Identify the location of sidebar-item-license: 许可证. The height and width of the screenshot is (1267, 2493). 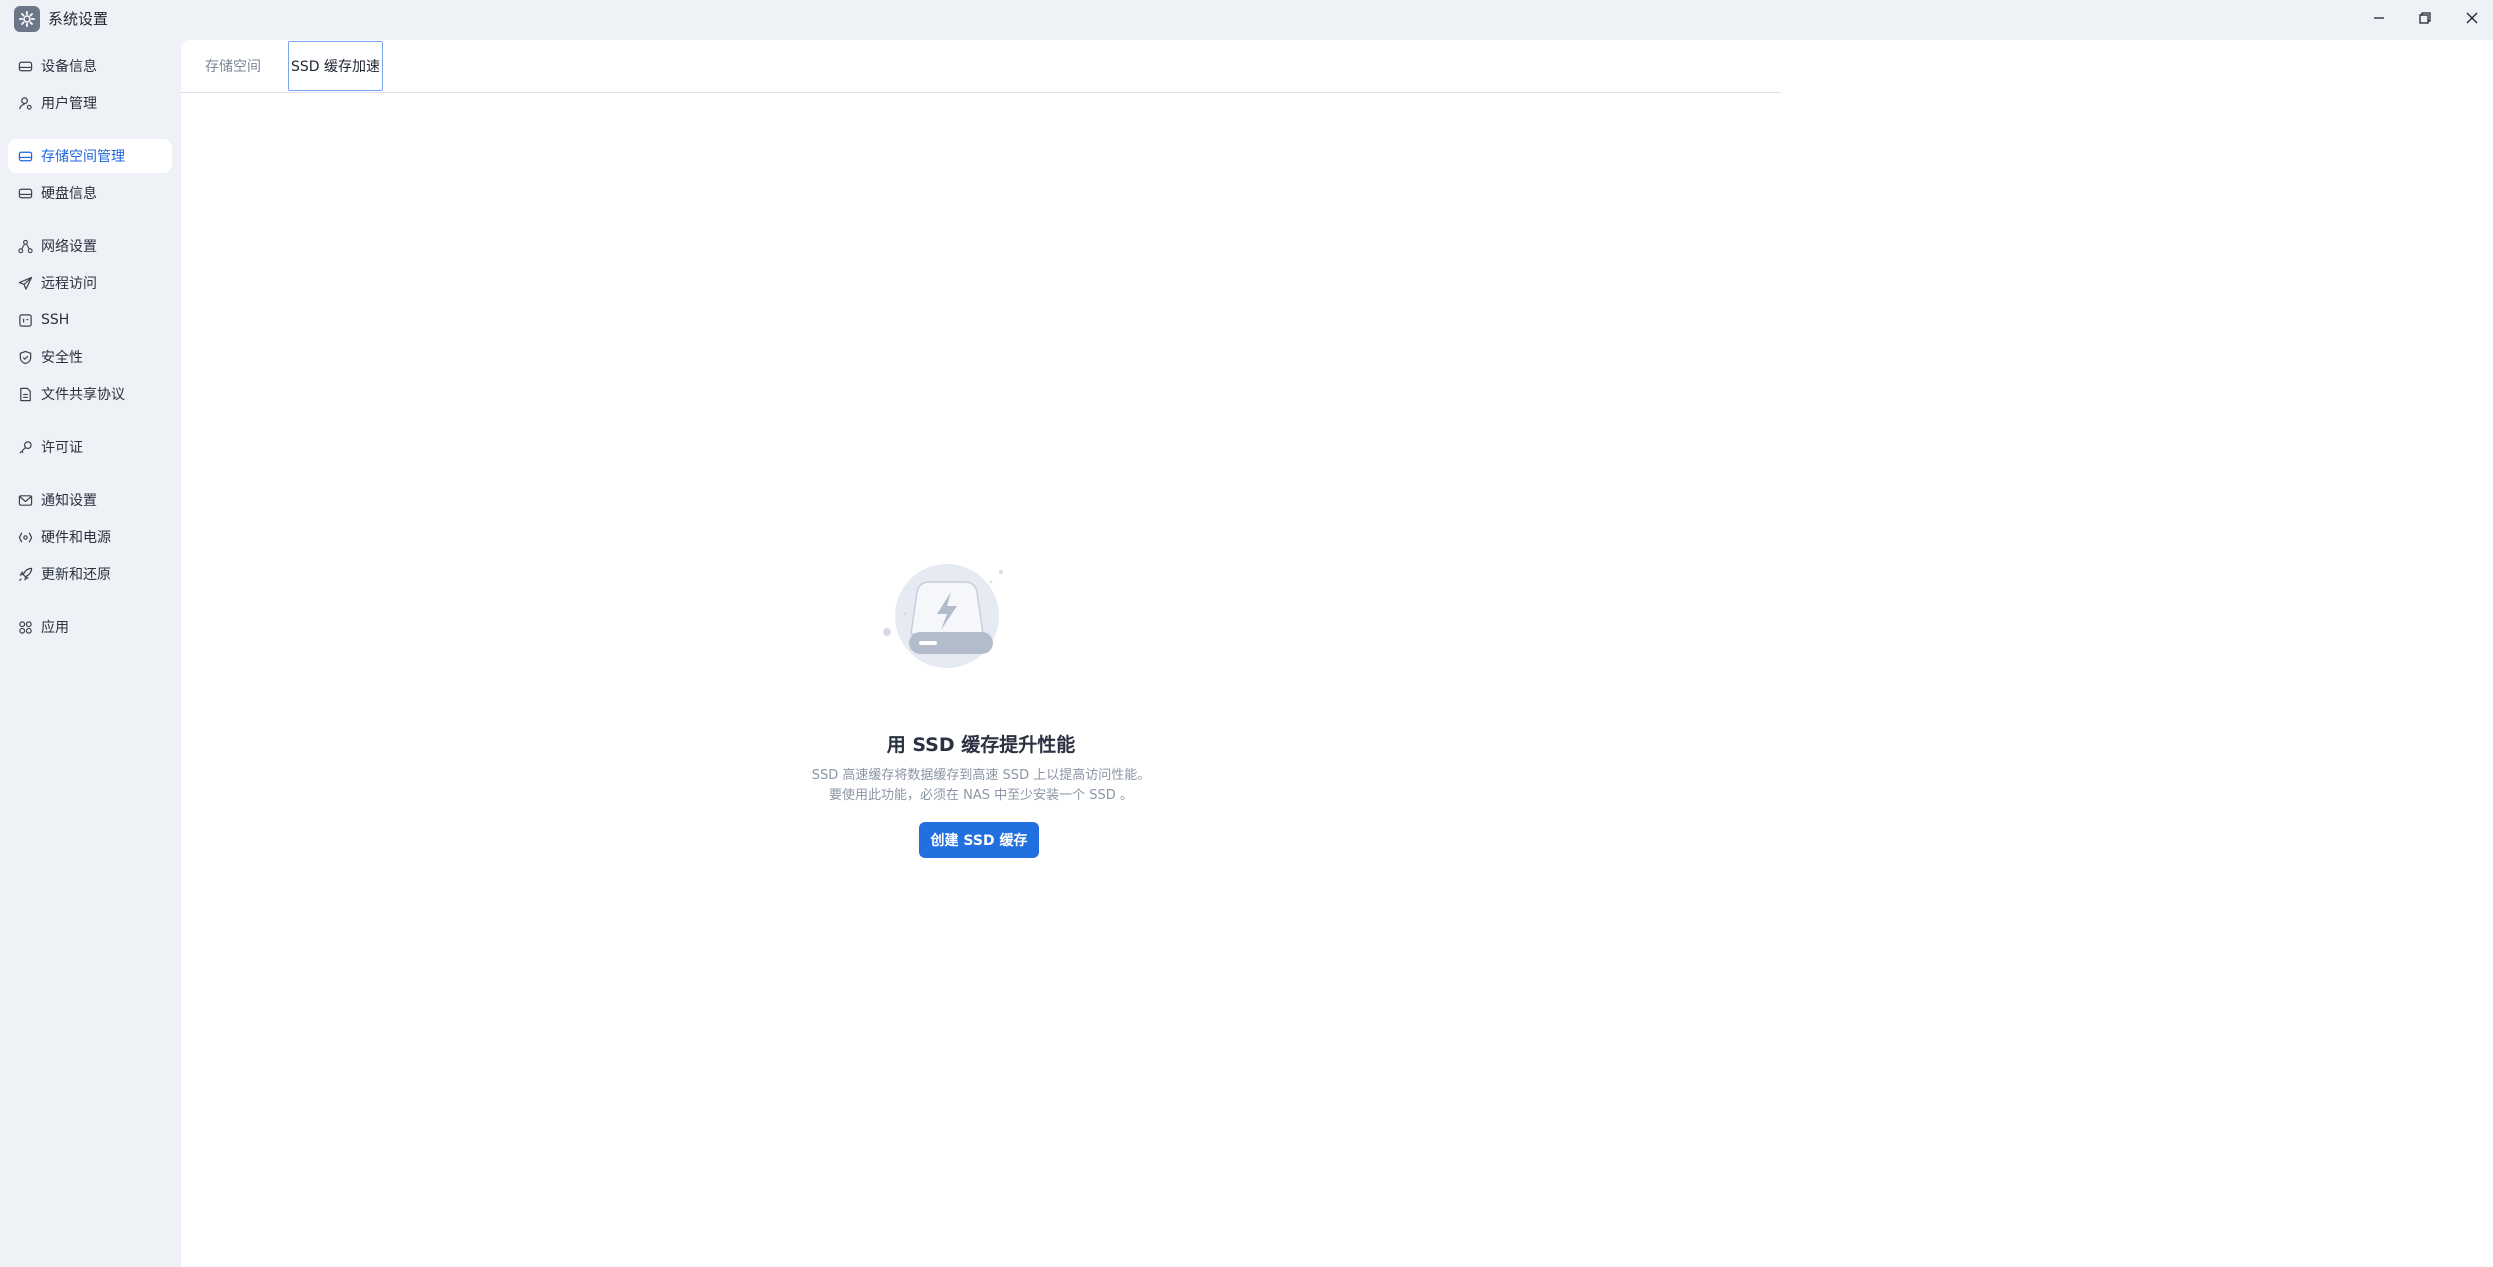
(90, 447).